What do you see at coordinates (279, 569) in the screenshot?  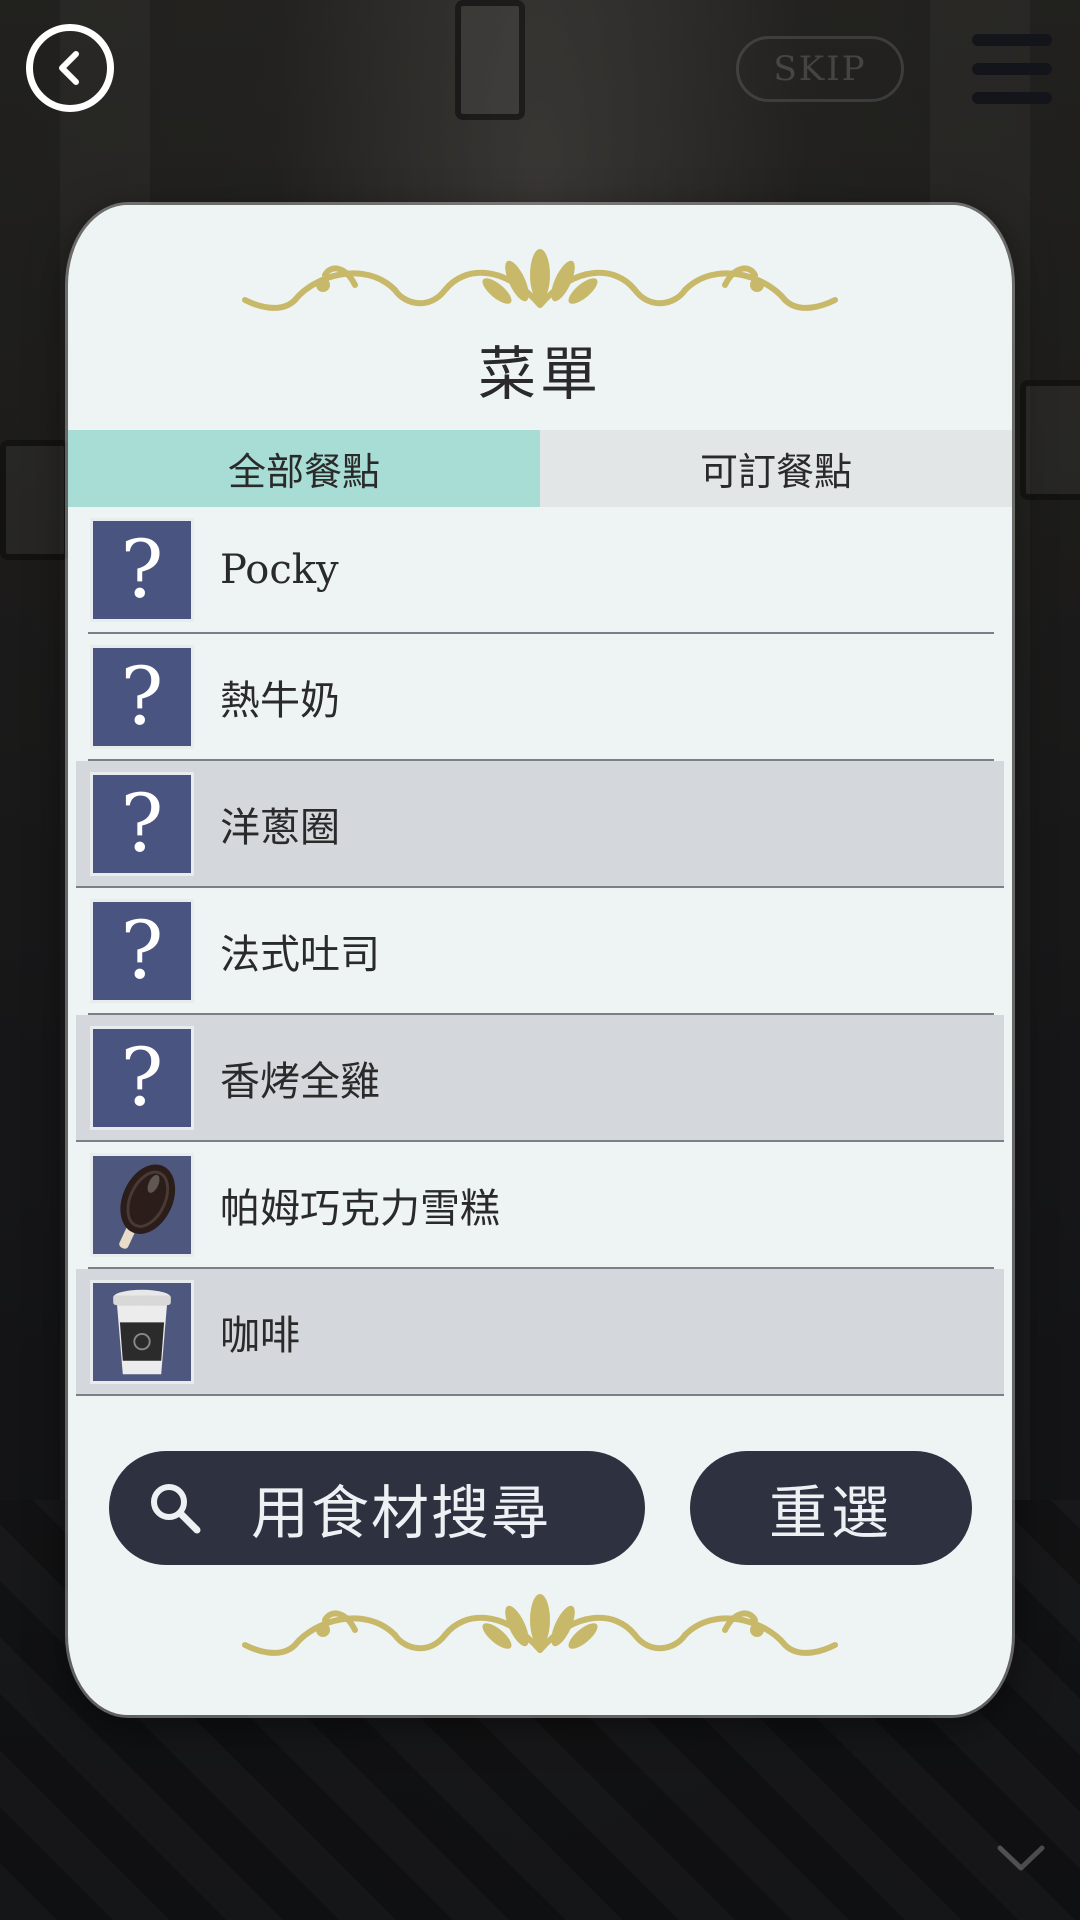 I see `menu-item-label: Pocky` at bounding box center [279, 569].